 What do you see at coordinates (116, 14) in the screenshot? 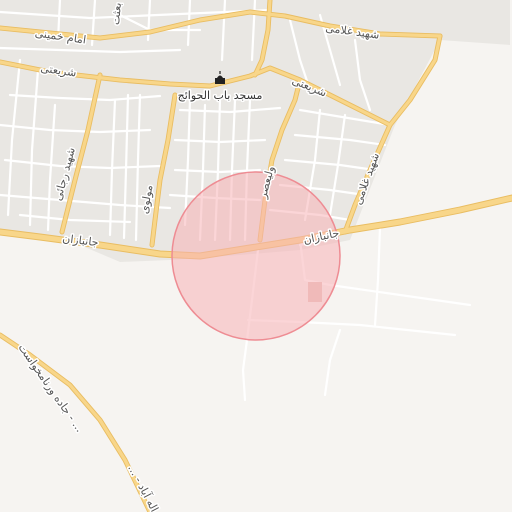
I see `label-besat: بعثت` at bounding box center [116, 14].